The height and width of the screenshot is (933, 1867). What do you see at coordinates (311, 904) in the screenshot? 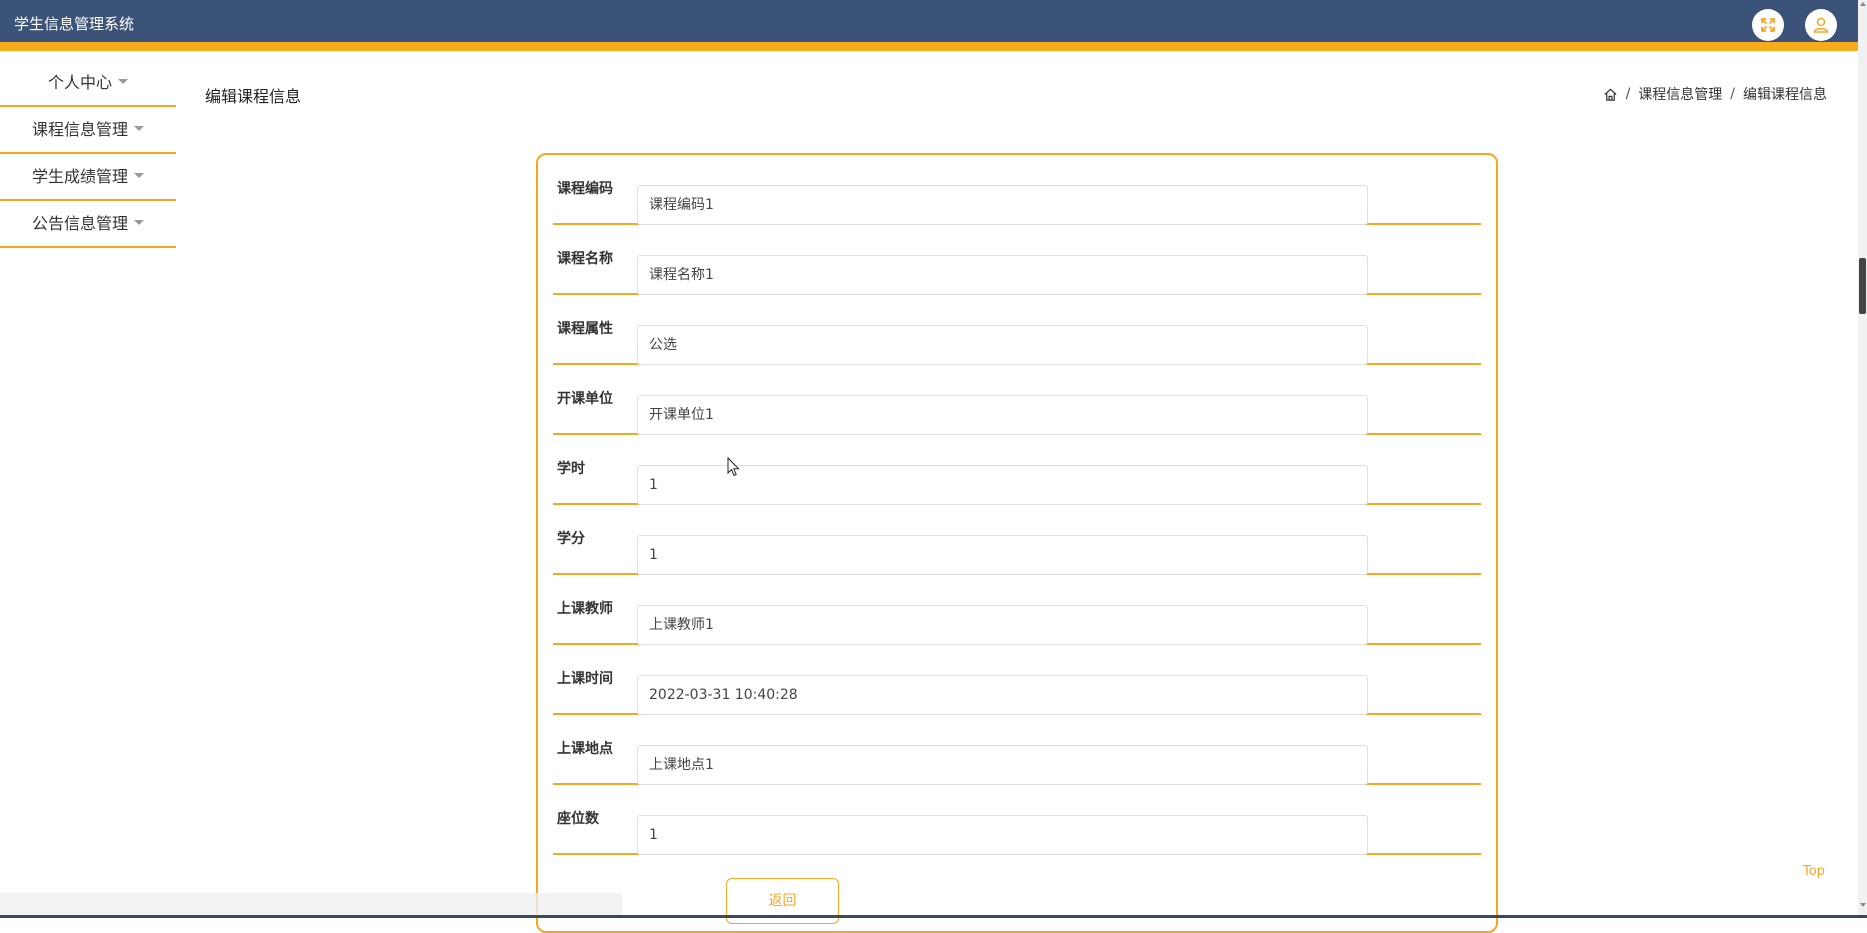
I see `status-strip` at bounding box center [311, 904].